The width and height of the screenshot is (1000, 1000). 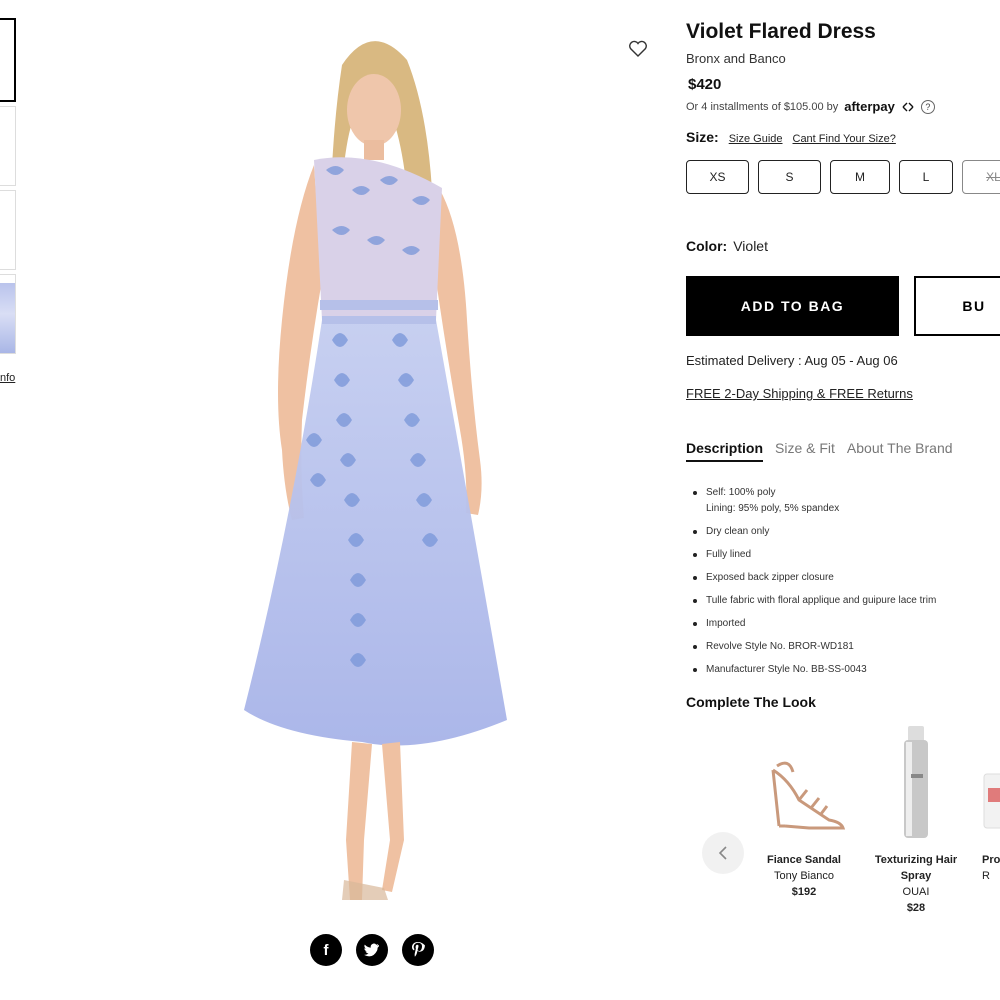 What do you see at coordinates (773, 508) in the screenshot?
I see `description-text: Lining: 95% poly, 5% spandex` at bounding box center [773, 508].